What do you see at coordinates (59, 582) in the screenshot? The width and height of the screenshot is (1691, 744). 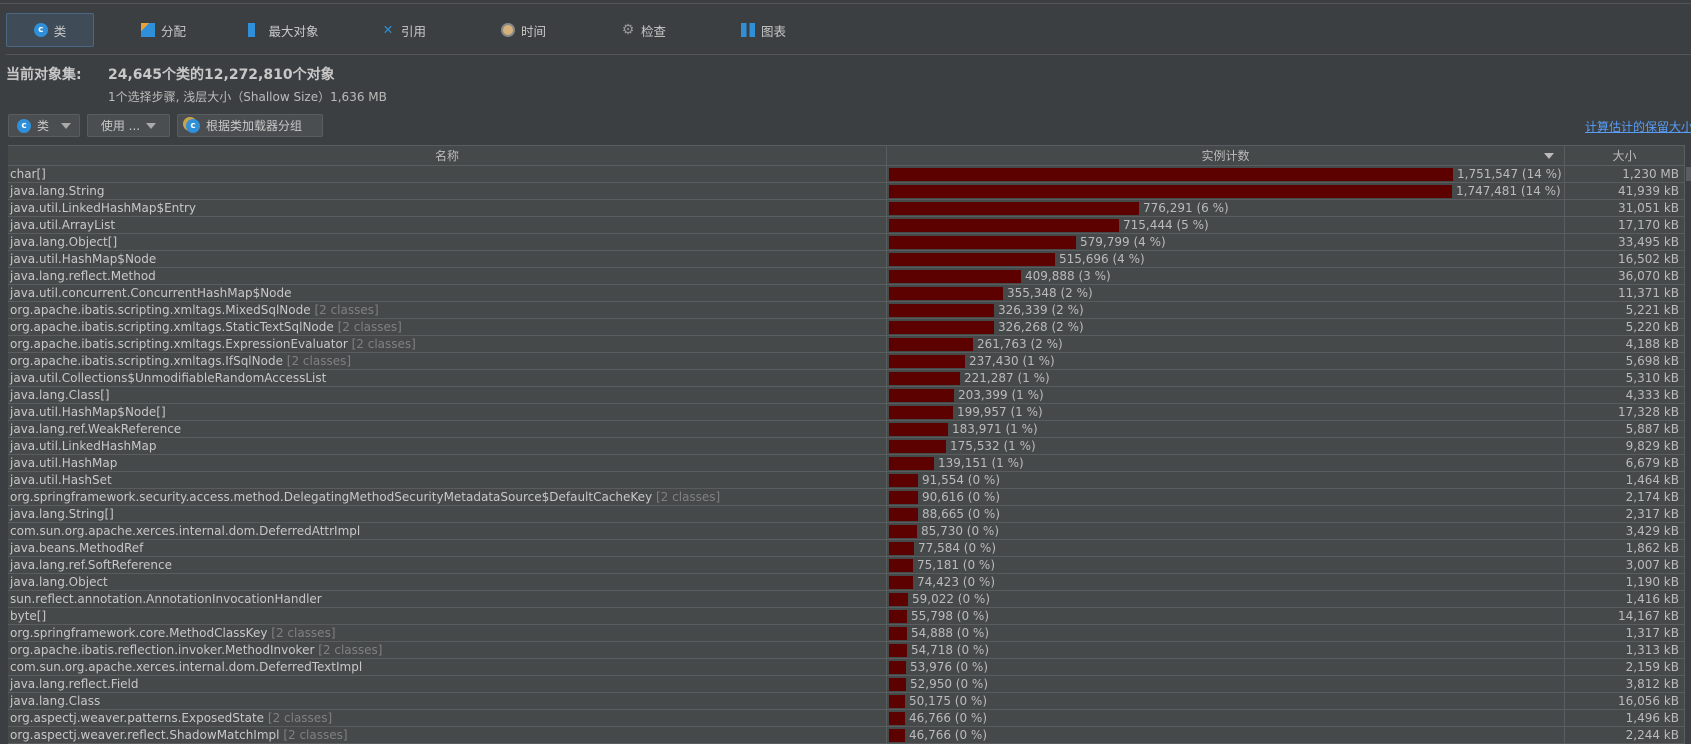 I see `class-name: java.lang.Object` at bounding box center [59, 582].